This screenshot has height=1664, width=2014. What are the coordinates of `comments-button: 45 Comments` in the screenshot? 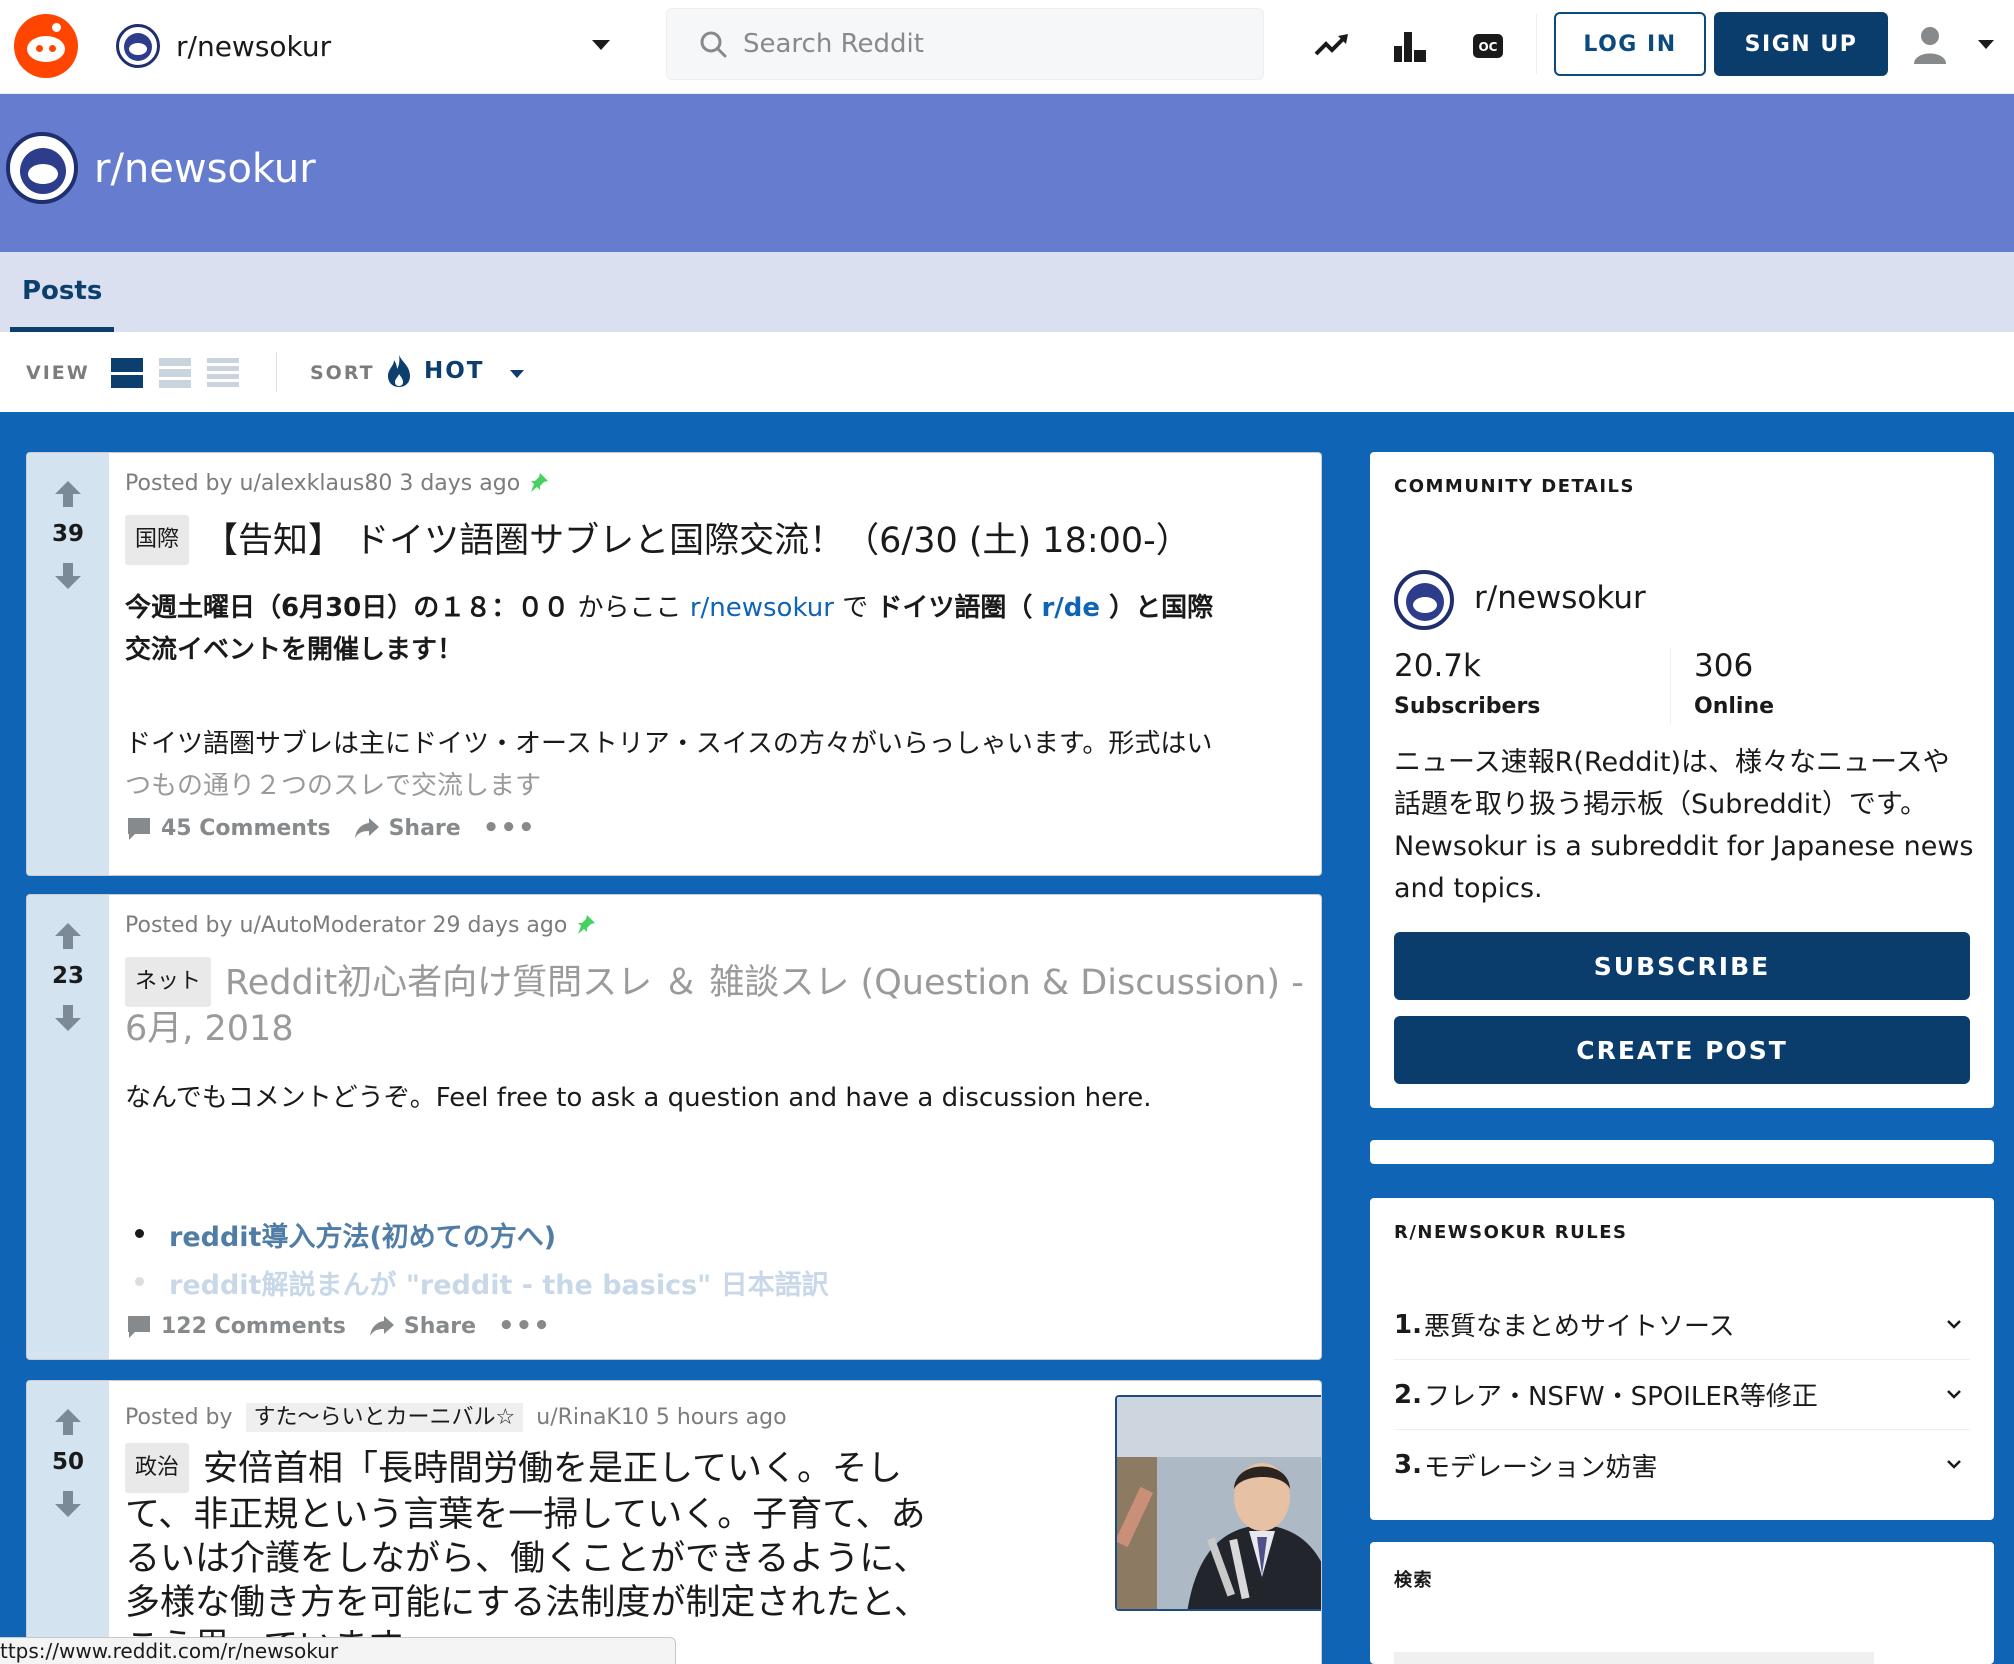 It's located at (228, 828).